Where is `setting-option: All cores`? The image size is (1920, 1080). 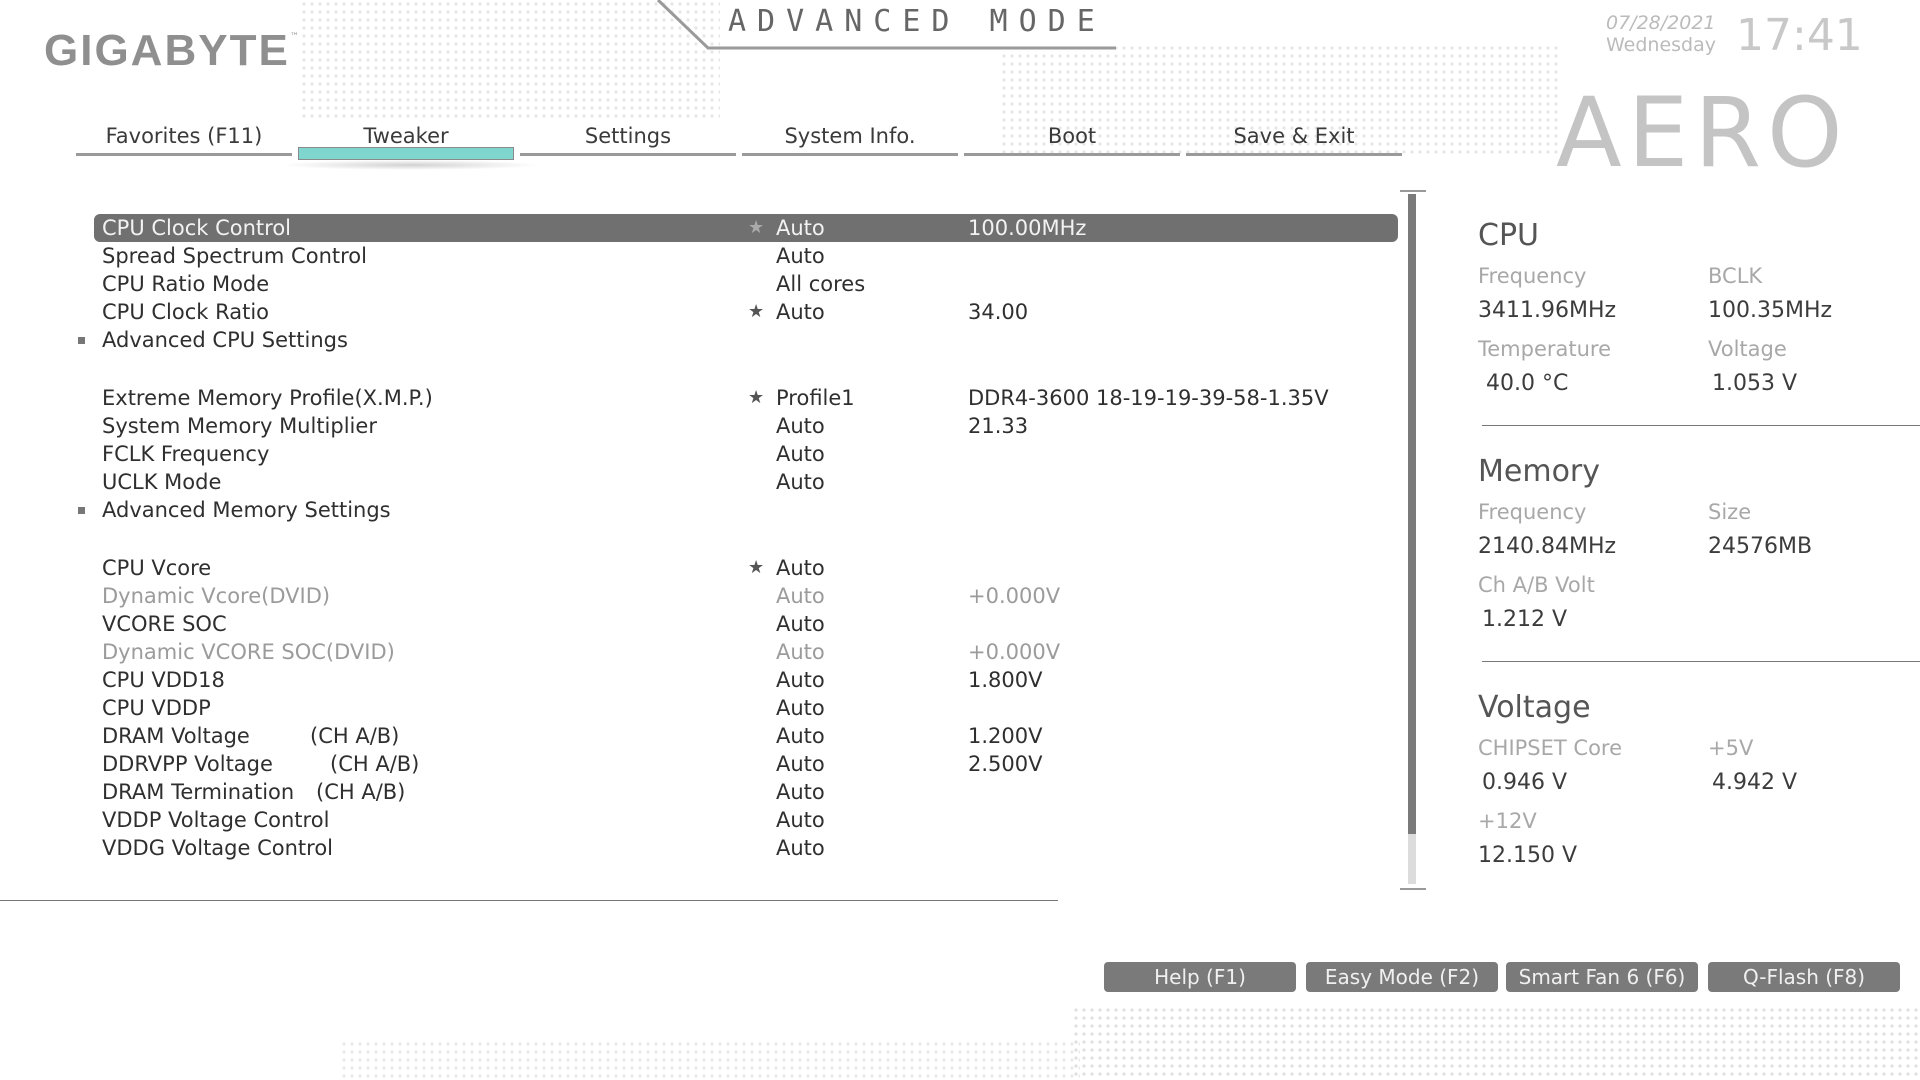 setting-option: All cores is located at coordinates (820, 284).